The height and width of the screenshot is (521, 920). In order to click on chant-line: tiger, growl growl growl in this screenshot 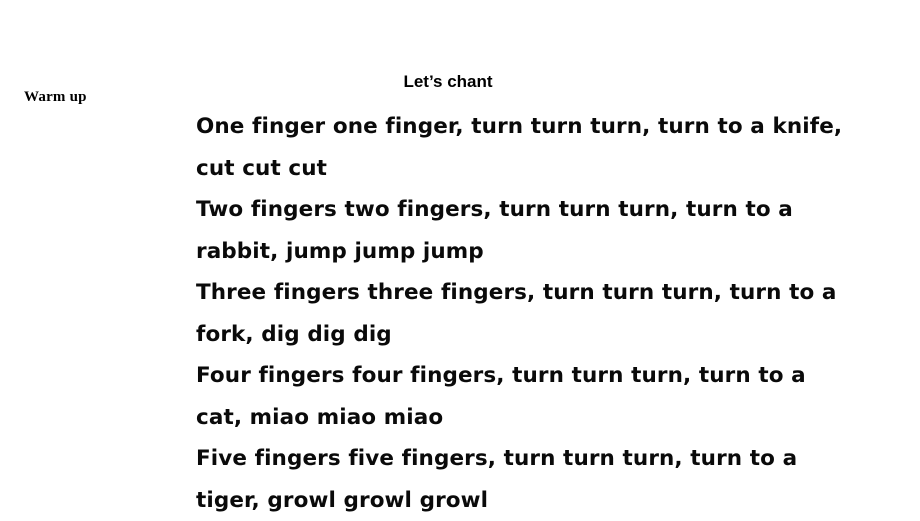, I will do `click(526, 500)`.